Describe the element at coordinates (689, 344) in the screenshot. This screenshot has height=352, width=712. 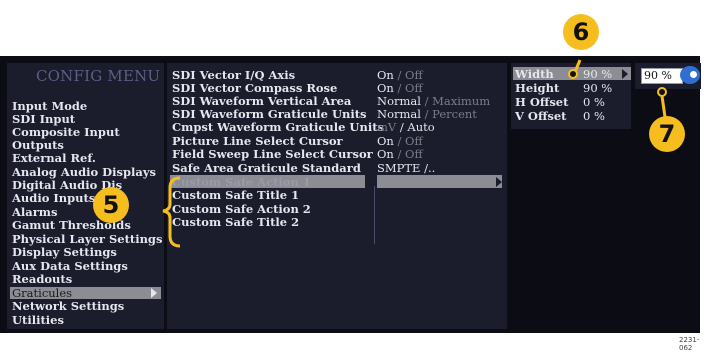
I see `figure-id: 2231-062` at that location.